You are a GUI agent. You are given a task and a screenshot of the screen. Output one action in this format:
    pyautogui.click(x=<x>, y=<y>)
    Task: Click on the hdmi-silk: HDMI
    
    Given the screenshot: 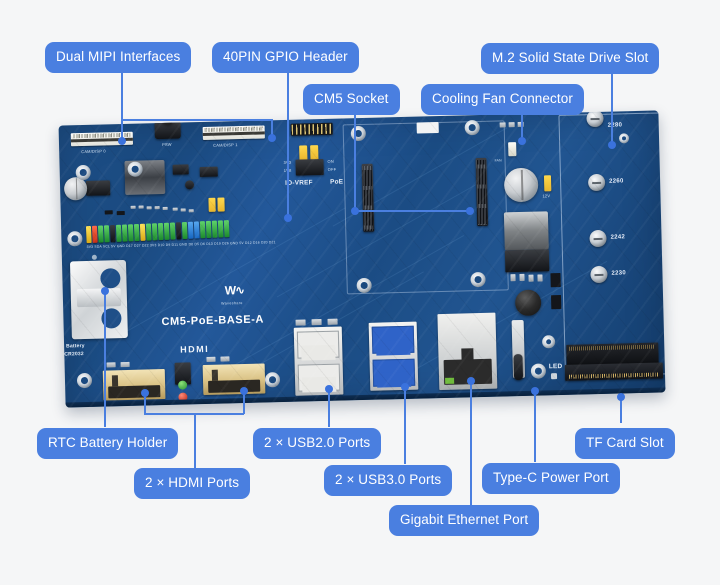 What is the action you would take?
    pyautogui.click(x=195, y=349)
    